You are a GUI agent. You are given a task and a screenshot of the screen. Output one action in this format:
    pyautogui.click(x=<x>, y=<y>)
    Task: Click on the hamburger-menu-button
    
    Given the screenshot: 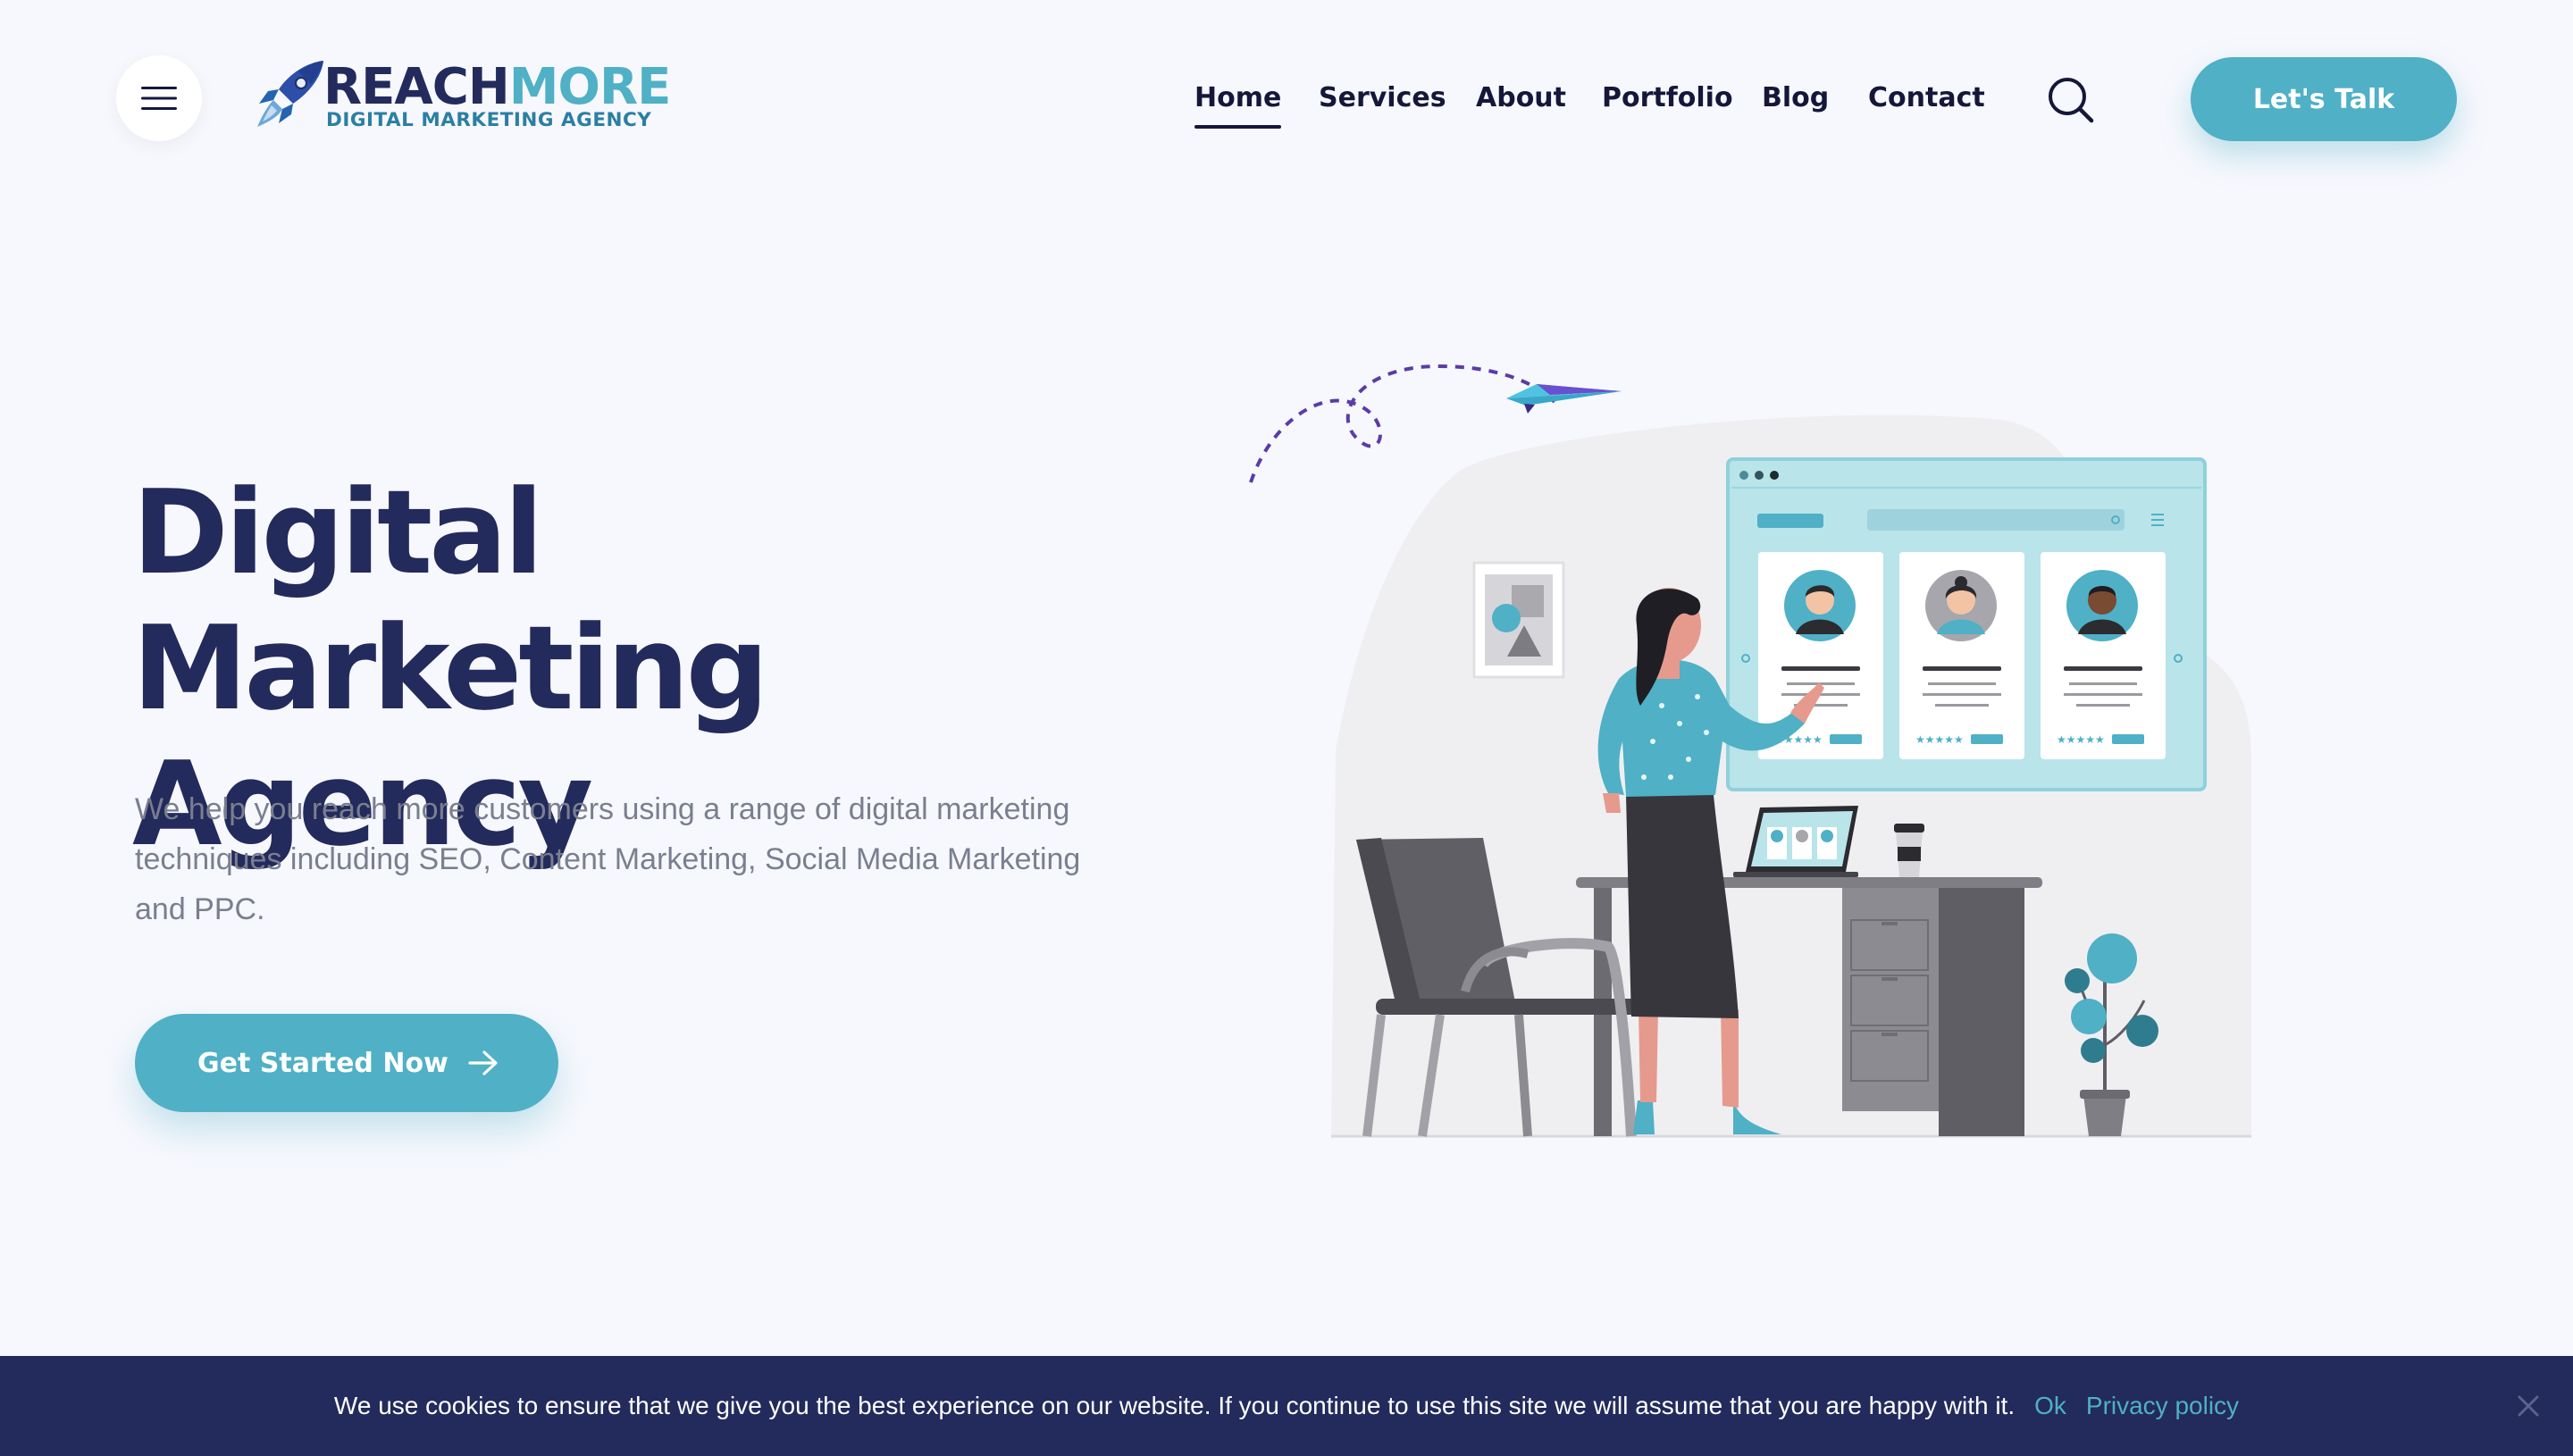 What is the action you would take?
    pyautogui.click(x=159, y=98)
    